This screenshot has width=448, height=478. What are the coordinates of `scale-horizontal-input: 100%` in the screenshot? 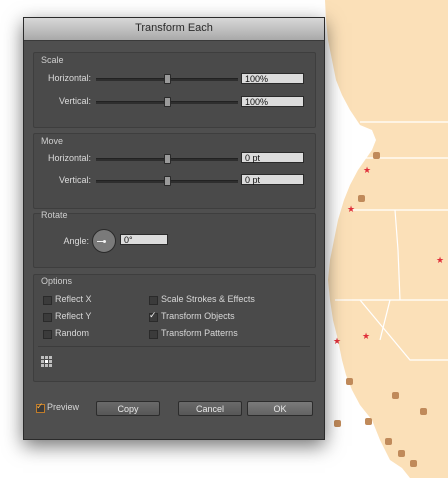 It's located at (272, 78).